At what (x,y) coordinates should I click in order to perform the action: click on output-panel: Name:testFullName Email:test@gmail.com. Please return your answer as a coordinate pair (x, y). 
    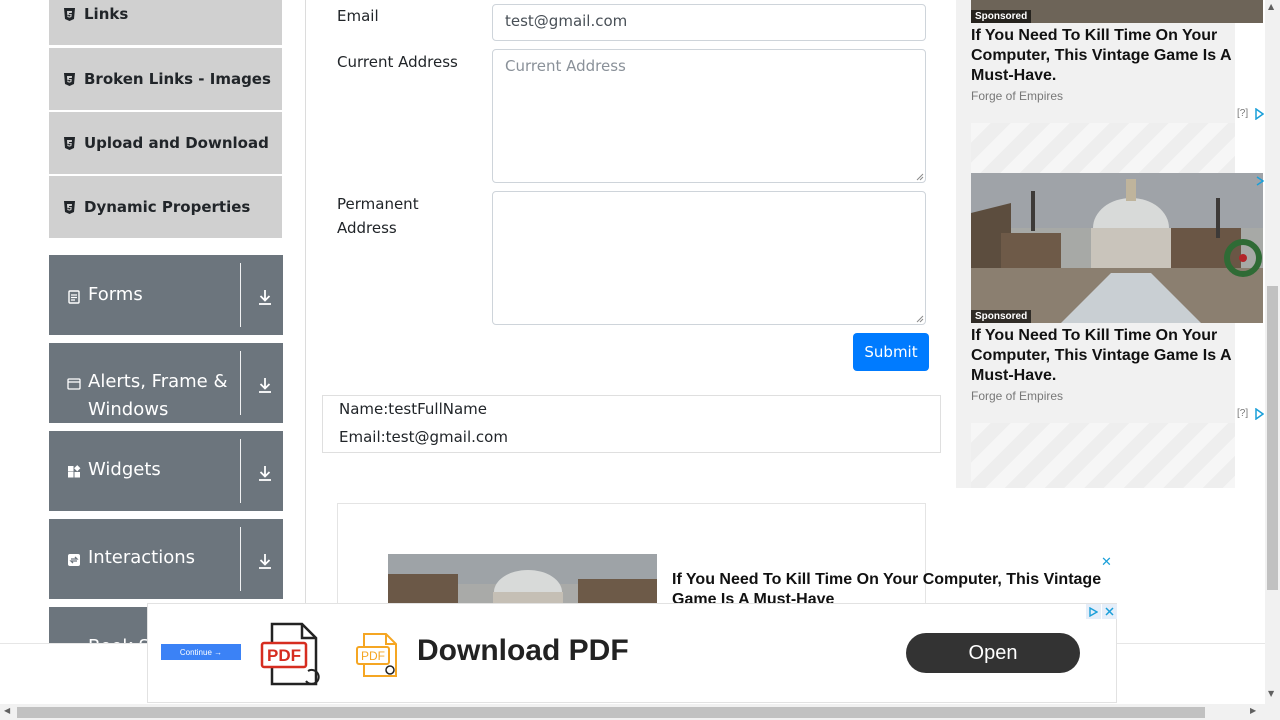
    Looking at the image, I should click on (631, 424).